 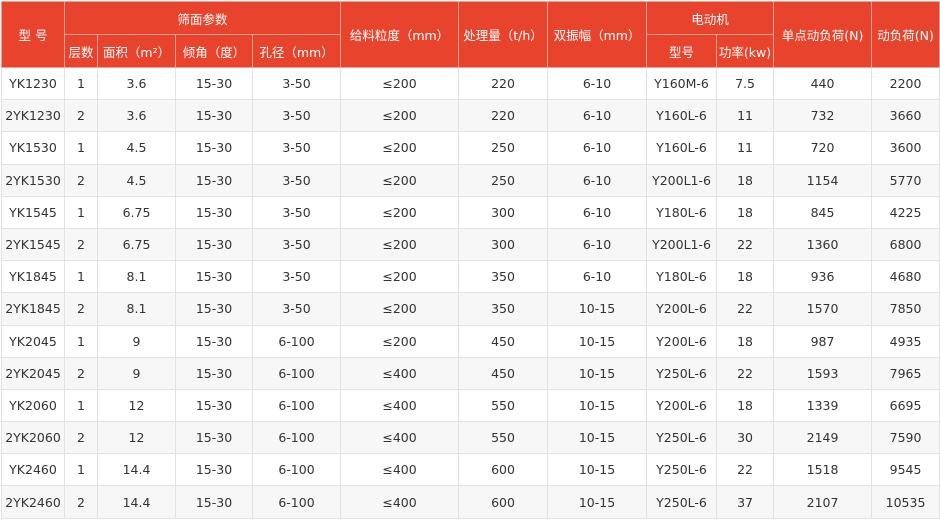 What do you see at coordinates (296, 51) in the screenshot?
I see `col-aperture: 孔径（mm）` at bounding box center [296, 51].